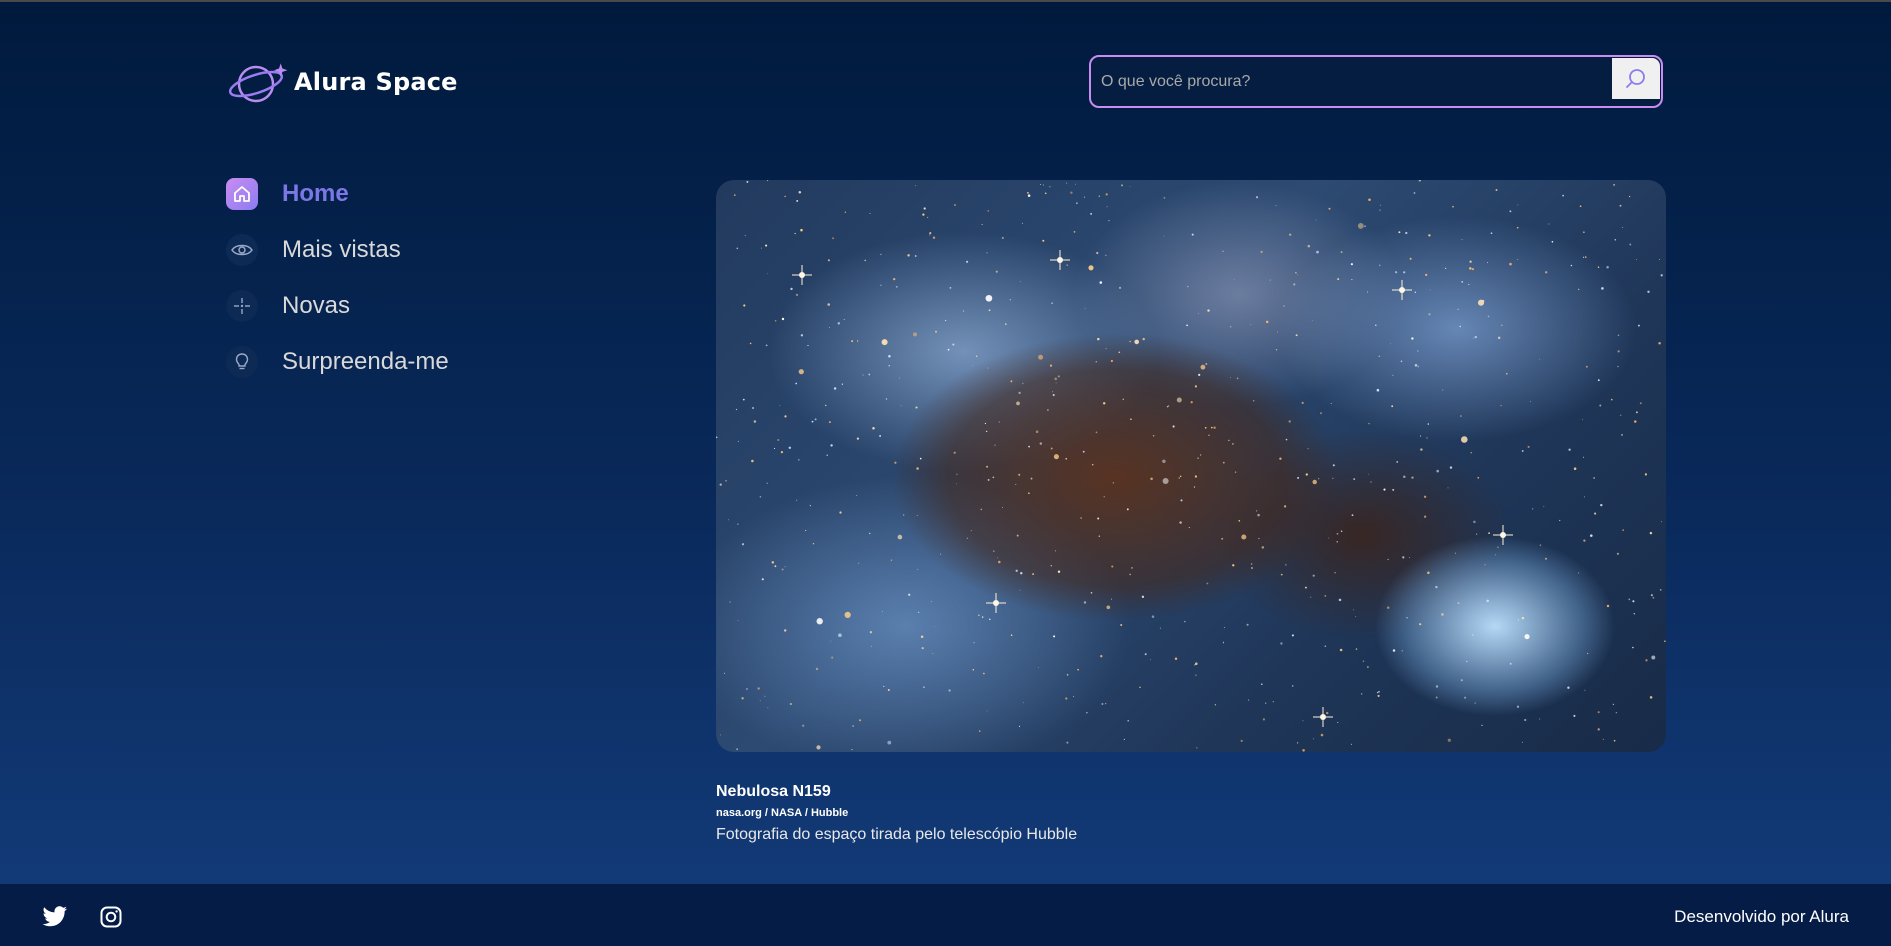 Image resolution: width=1891 pixels, height=946 pixels. I want to click on twitter-icon, so click(54, 916).